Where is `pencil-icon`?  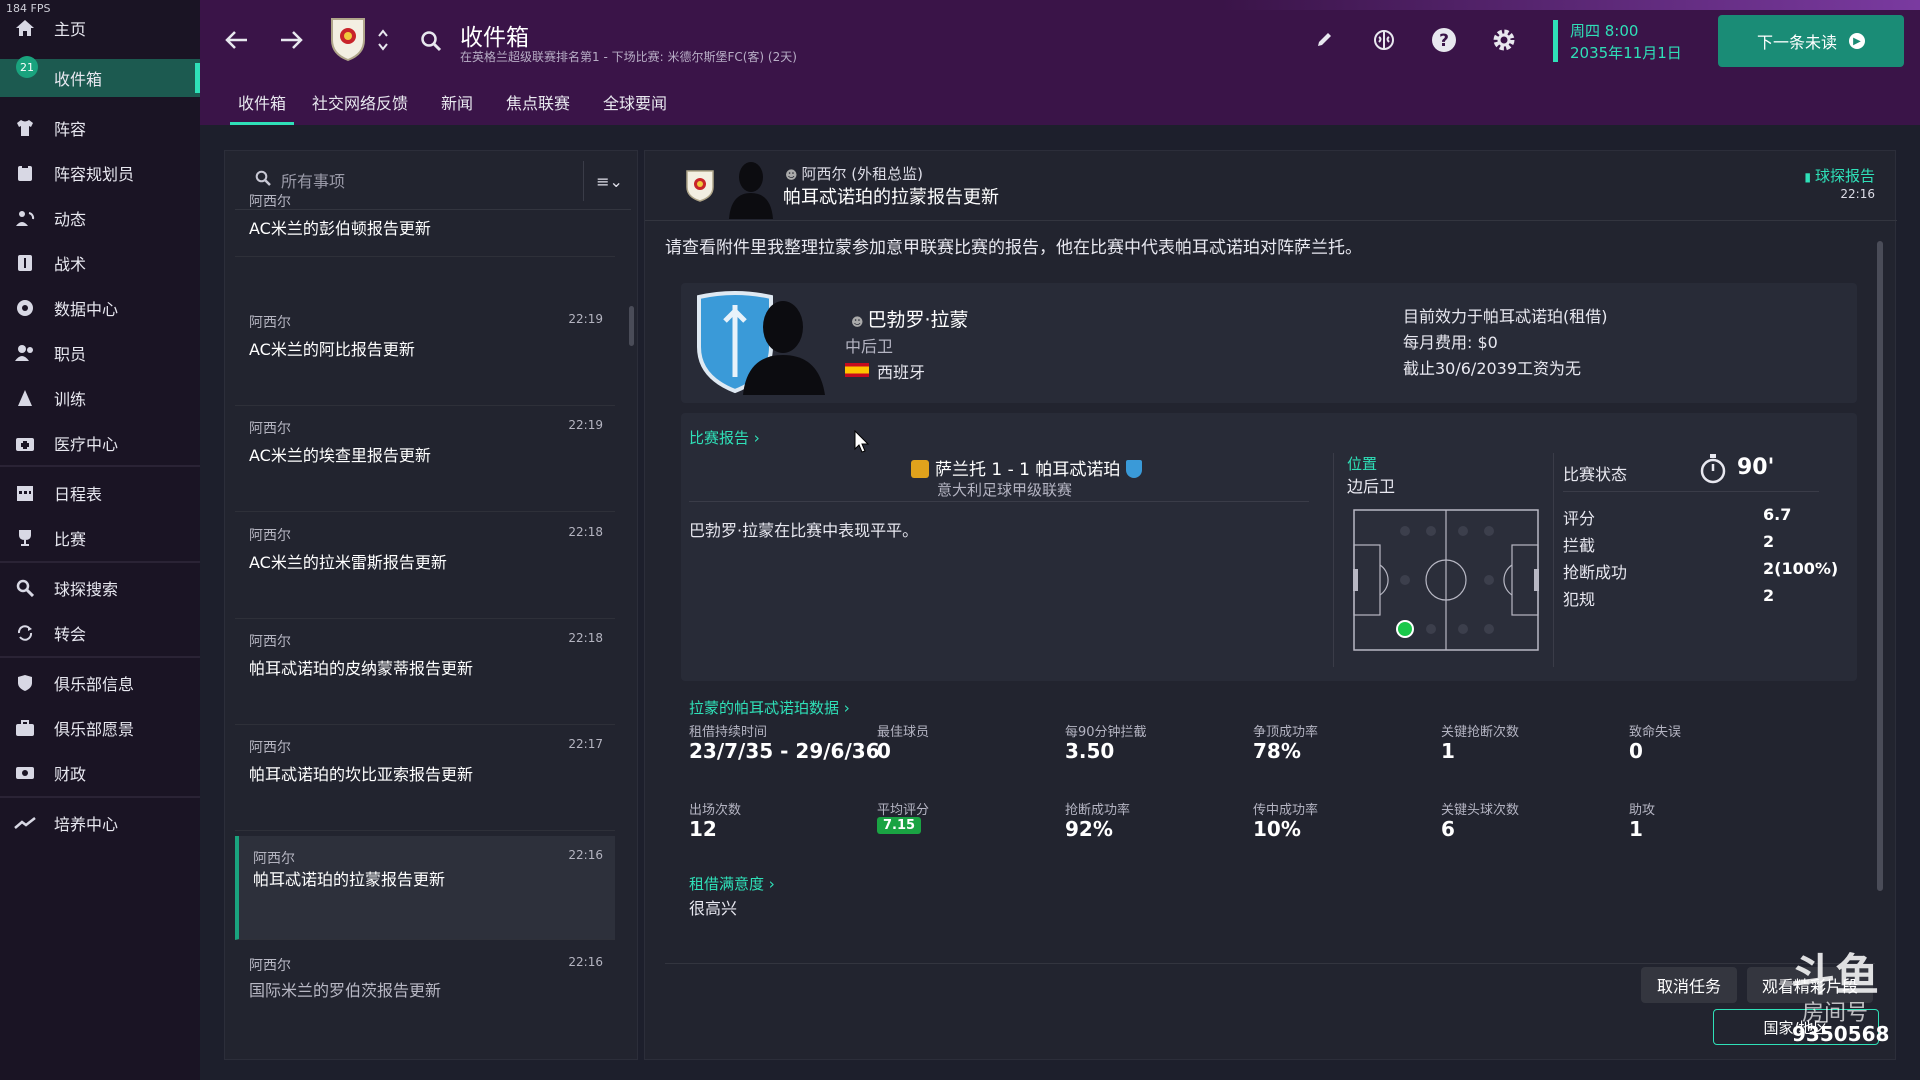 pencil-icon is located at coordinates (1324, 39).